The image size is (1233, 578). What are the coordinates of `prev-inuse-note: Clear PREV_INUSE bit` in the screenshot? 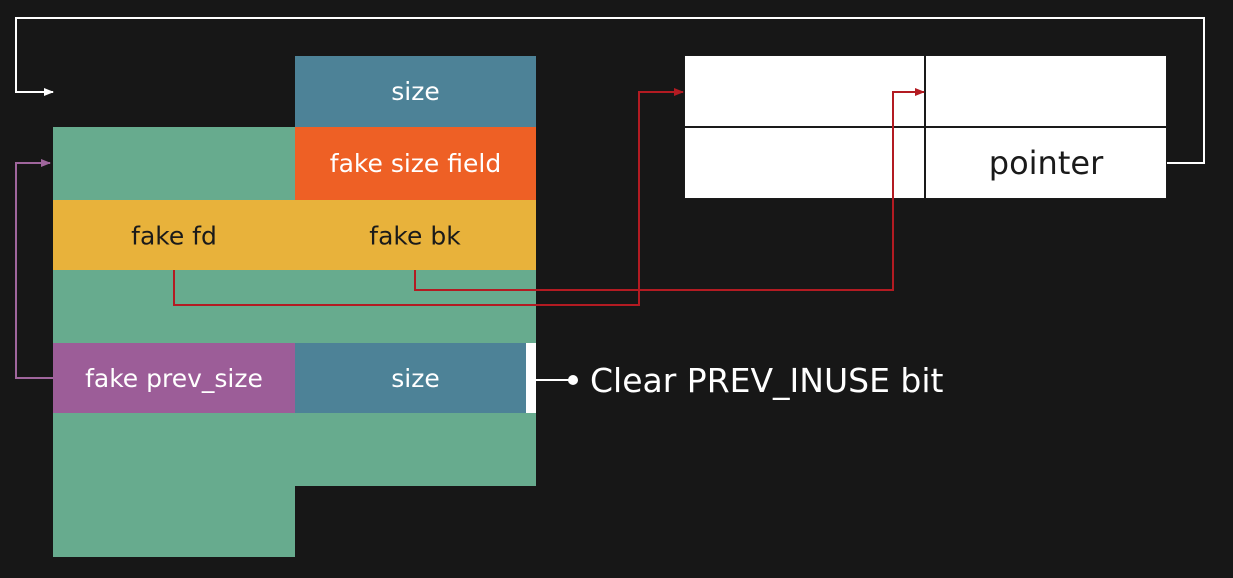 It's located at (767, 380).